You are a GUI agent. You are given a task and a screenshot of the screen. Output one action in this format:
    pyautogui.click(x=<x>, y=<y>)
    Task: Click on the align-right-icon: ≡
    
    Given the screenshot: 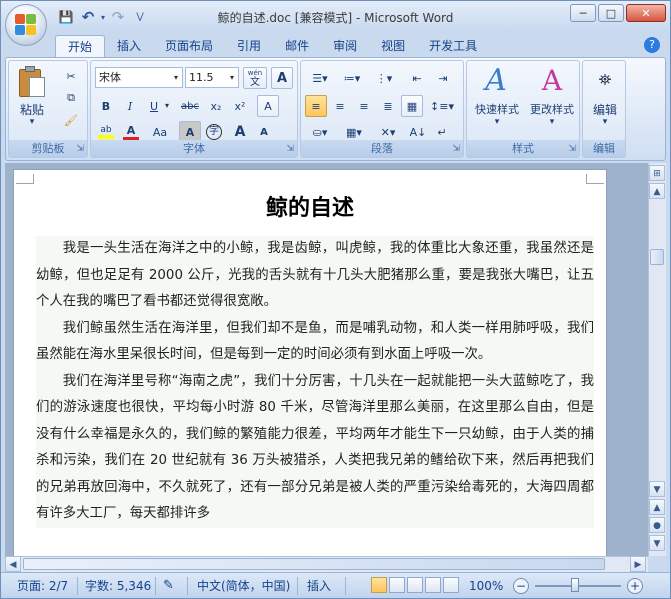 What is the action you would take?
    pyautogui.click(x=364, y=106)
    